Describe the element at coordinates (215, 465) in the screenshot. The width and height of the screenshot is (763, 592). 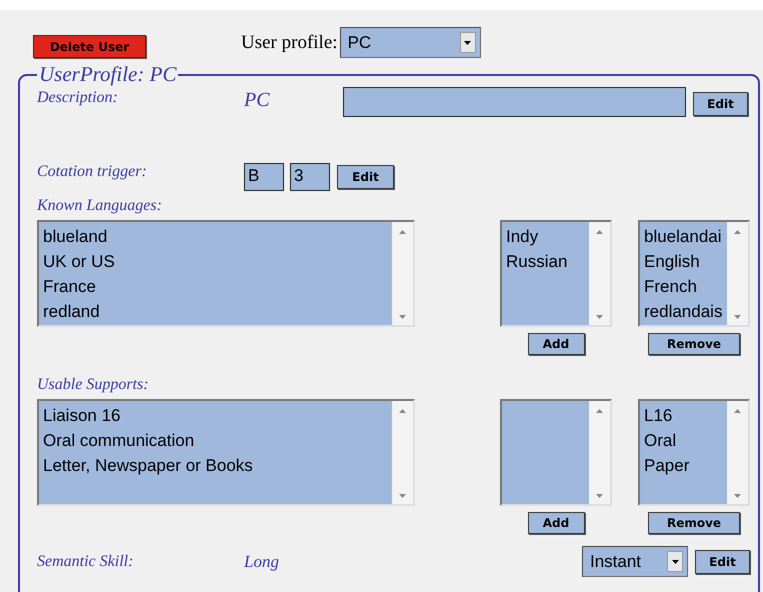
I see `list-item: Letter, Newspaper or Books` at that location.